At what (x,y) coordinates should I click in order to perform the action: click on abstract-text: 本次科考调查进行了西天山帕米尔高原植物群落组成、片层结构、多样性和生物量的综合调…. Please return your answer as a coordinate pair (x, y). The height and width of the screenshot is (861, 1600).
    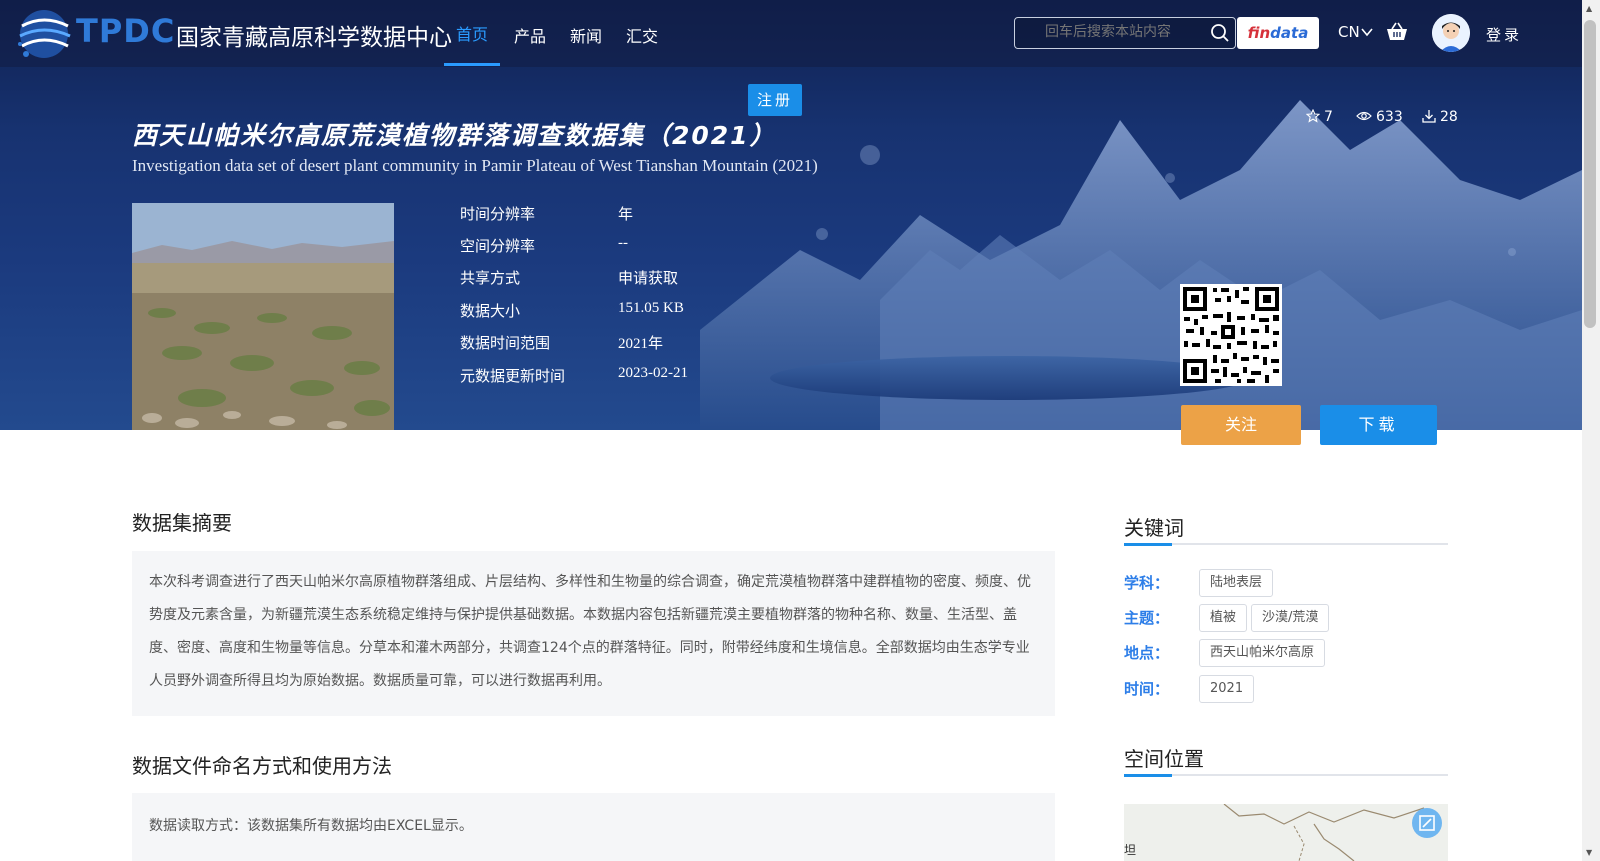
    Looking at the image, I should click on (590, 631).